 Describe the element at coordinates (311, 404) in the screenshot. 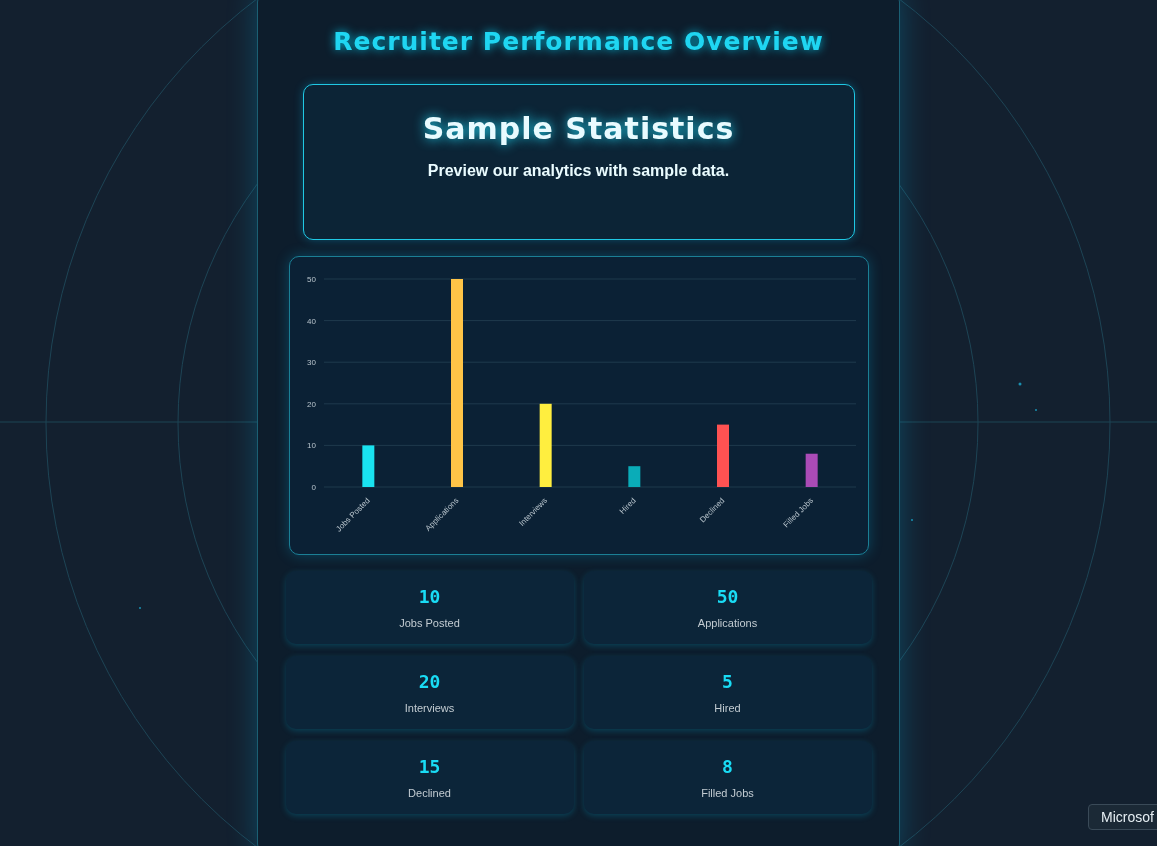

I see `y-axis-label: 20` at that location.